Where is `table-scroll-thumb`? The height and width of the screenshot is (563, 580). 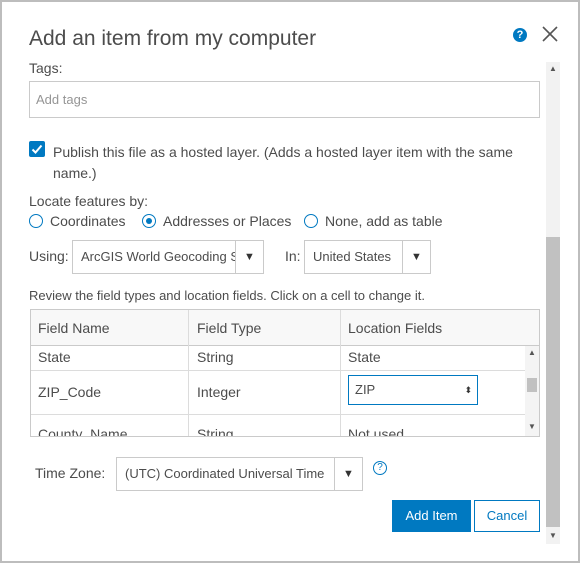 table-scroll-thumb is located at coordinates (532, 385).